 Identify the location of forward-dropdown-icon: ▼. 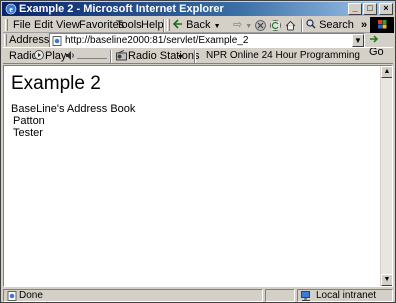
(249, 26).